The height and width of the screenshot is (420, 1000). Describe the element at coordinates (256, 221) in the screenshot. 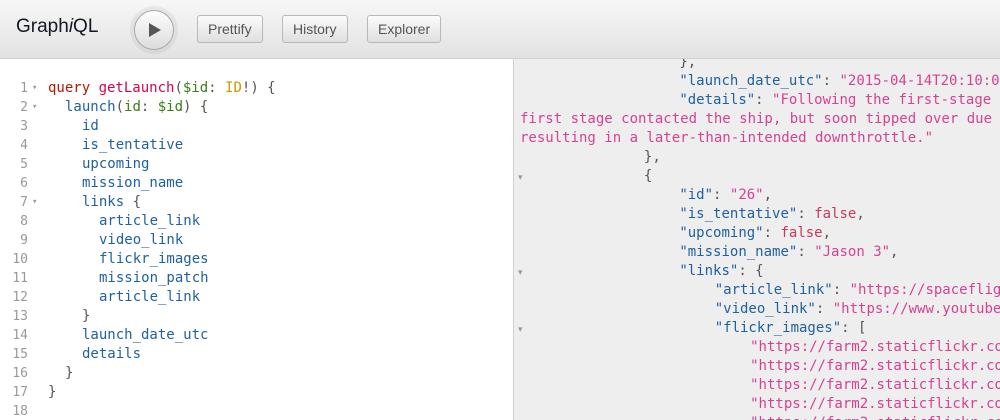

I see `editor-line: 8 article_link` at that location.